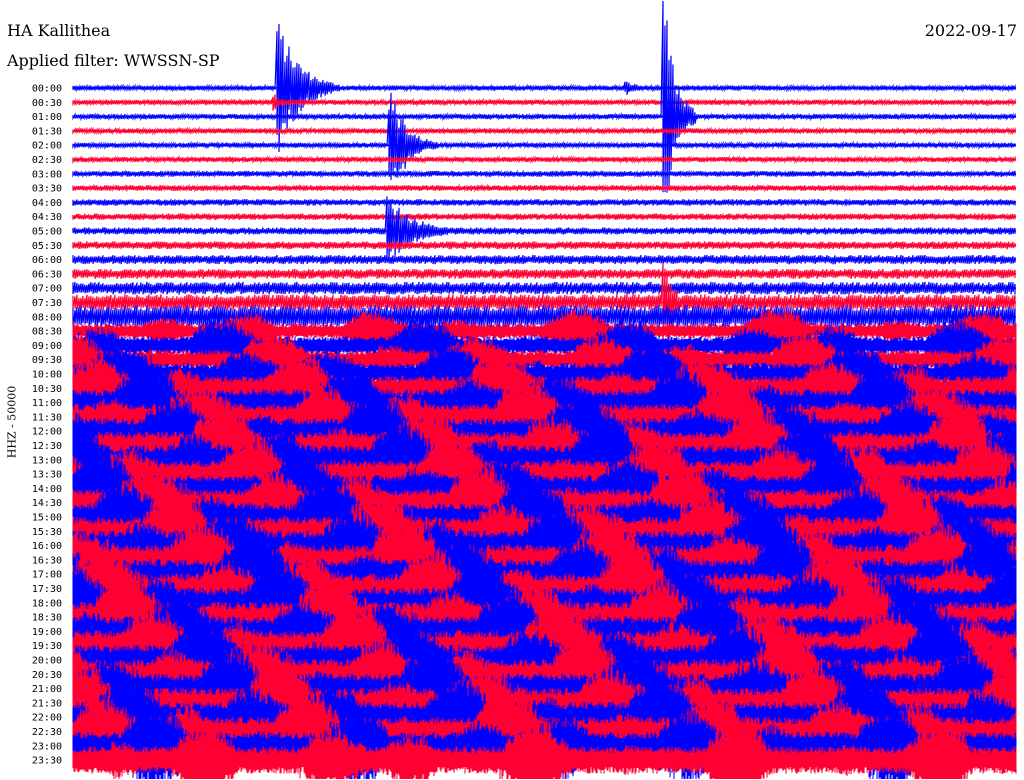 The height and width of the screenshot is (780, 1024). Describe the element at coordinates (47, 661) in the screenshot. I see `time-tick-label: 20:00` at that location.